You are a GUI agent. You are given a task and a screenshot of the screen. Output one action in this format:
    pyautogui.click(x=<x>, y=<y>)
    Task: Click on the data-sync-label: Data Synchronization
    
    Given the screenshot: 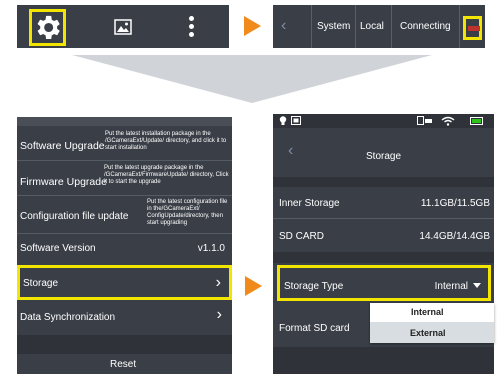 What is the action you would take?
    pyautogui.click(x=68, y=317)
    